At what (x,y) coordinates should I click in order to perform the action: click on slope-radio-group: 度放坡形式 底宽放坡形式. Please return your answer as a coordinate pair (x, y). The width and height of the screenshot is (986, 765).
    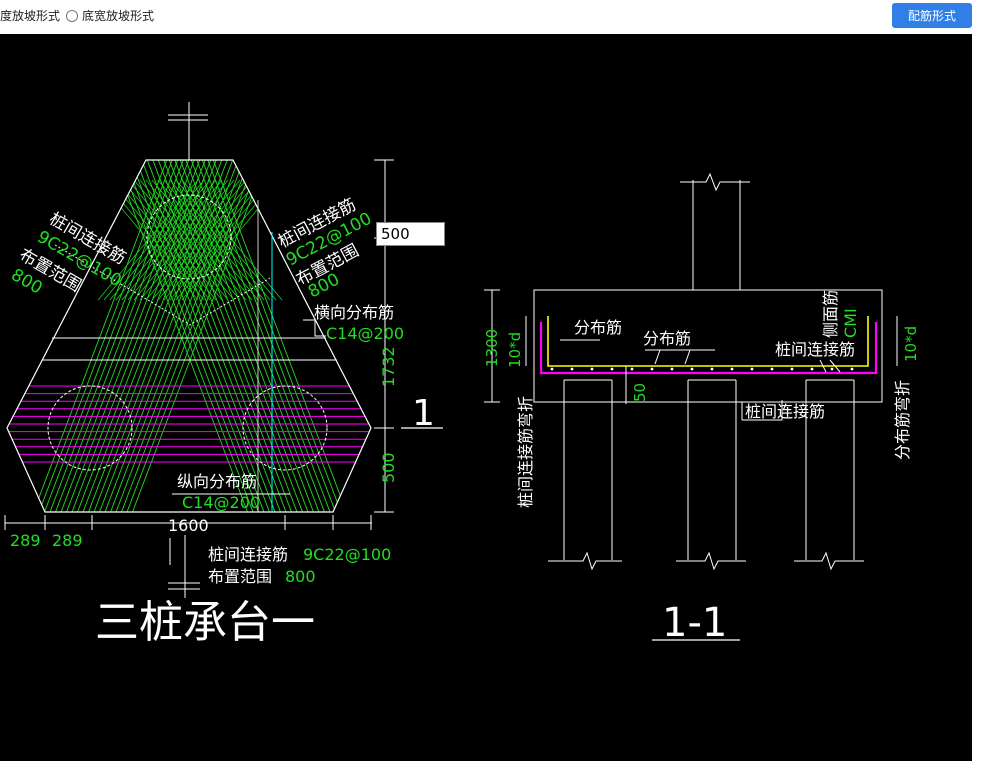
    Looking at the image, I should click on (77, 15).